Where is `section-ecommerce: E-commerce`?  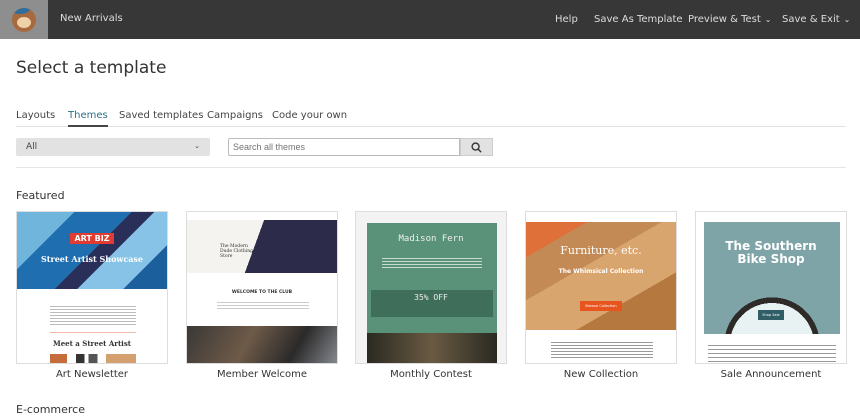 section-ecommerce: E-commerce is located at coordinates (50, 409).